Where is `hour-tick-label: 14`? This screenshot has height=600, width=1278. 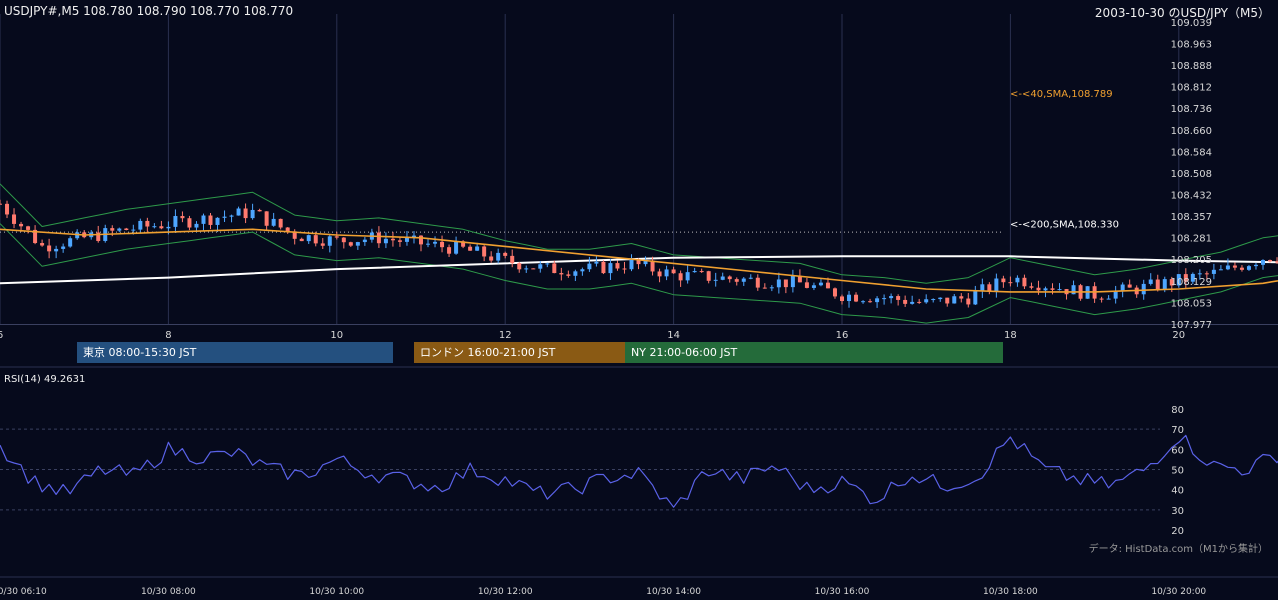
hour-tick-label: 14 is located at coordinates (673, 335).